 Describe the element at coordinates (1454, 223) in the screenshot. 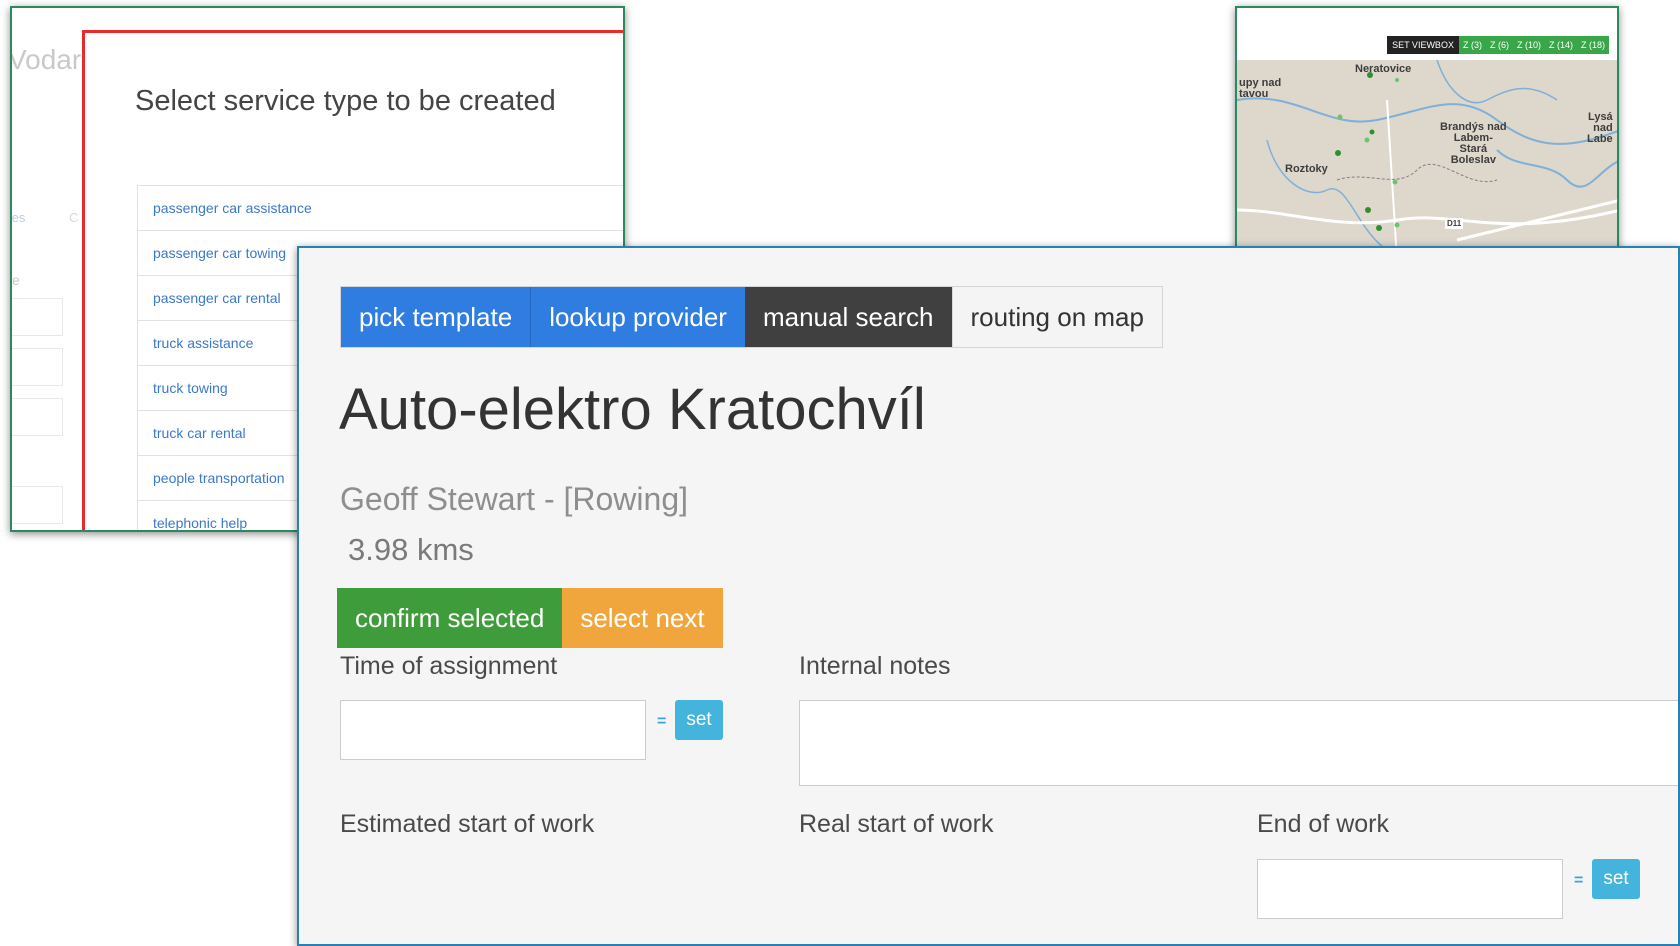

I see `map-label-road: D11` at that location.